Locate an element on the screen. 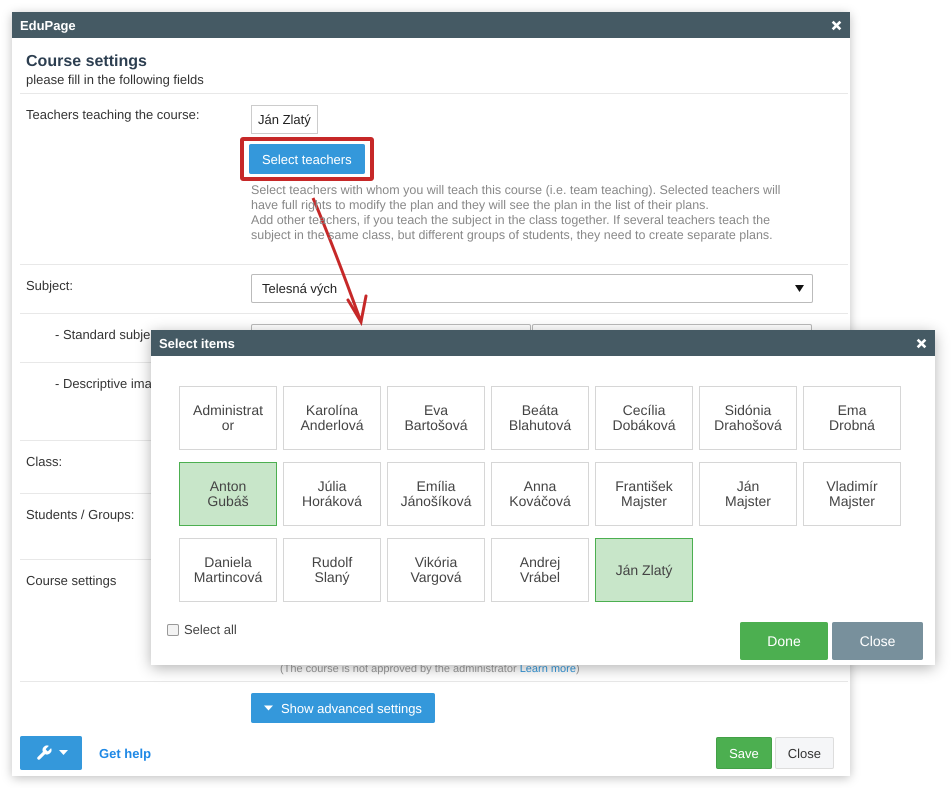  field-label: Course settings is located at coordinates (71, 580).